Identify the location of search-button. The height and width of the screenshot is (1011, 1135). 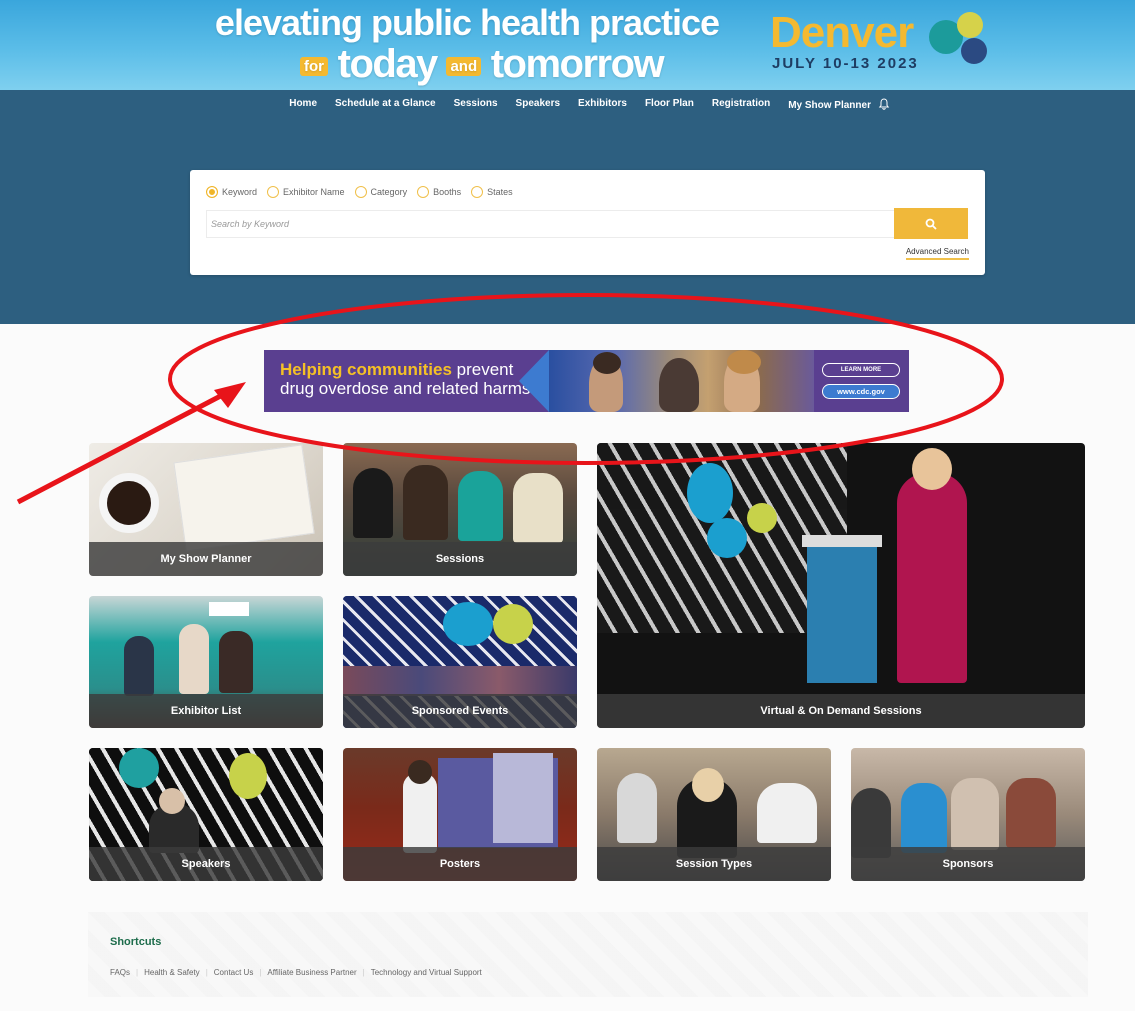
(931, 223).